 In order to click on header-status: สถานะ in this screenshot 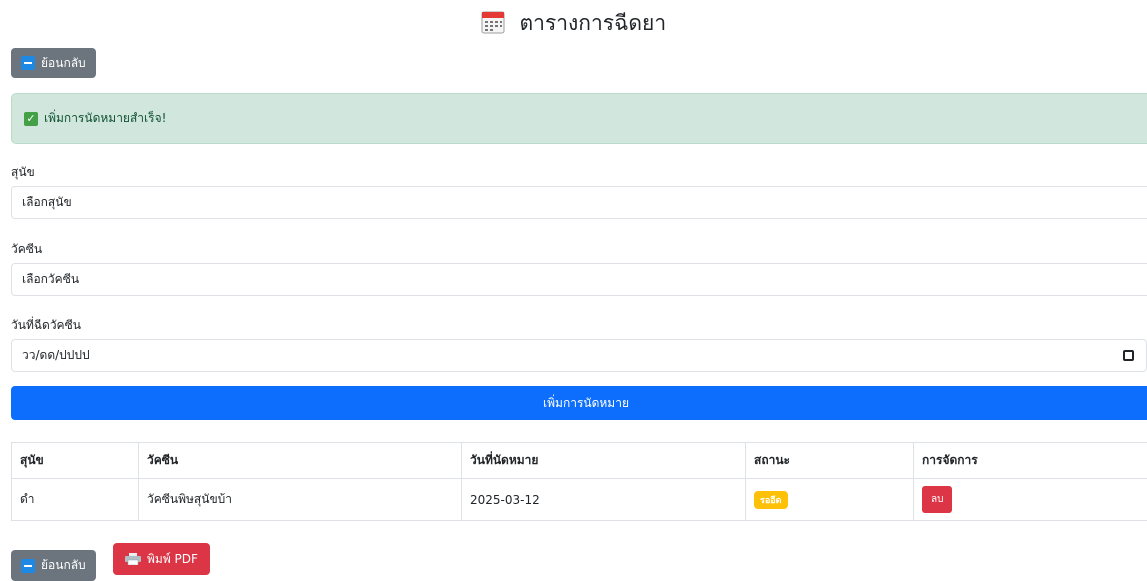, I will do `click(829, 460)`.